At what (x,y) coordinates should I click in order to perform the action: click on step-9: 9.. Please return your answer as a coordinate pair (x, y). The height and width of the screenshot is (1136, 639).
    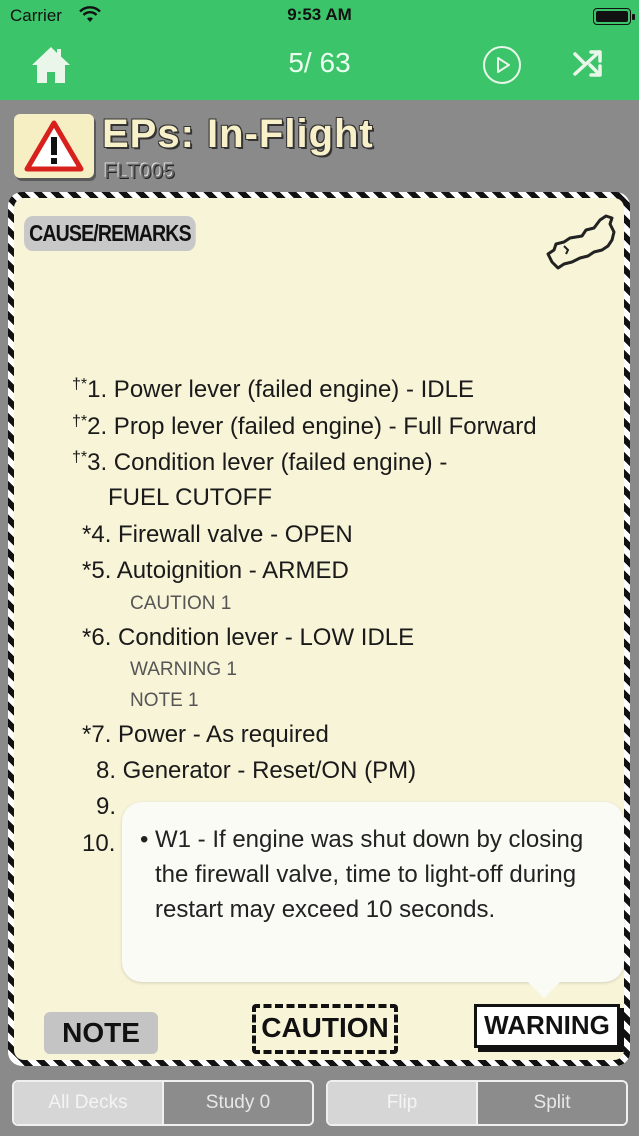
    Looking at the image, I should click on (106, 807).